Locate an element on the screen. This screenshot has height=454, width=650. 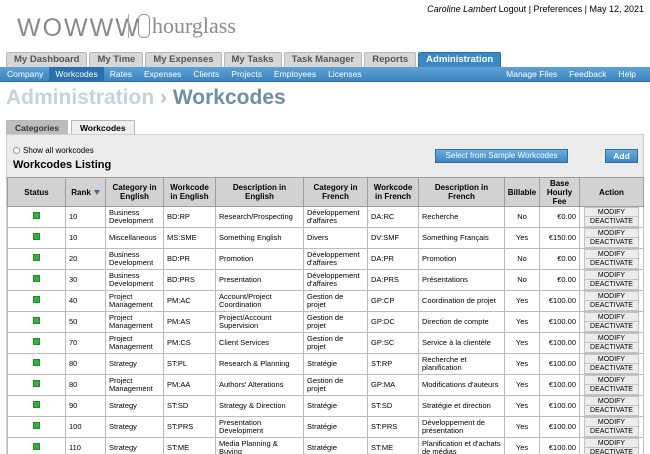
description-fr-cell: Stratégie et direction is located at coordinates (461, 406).